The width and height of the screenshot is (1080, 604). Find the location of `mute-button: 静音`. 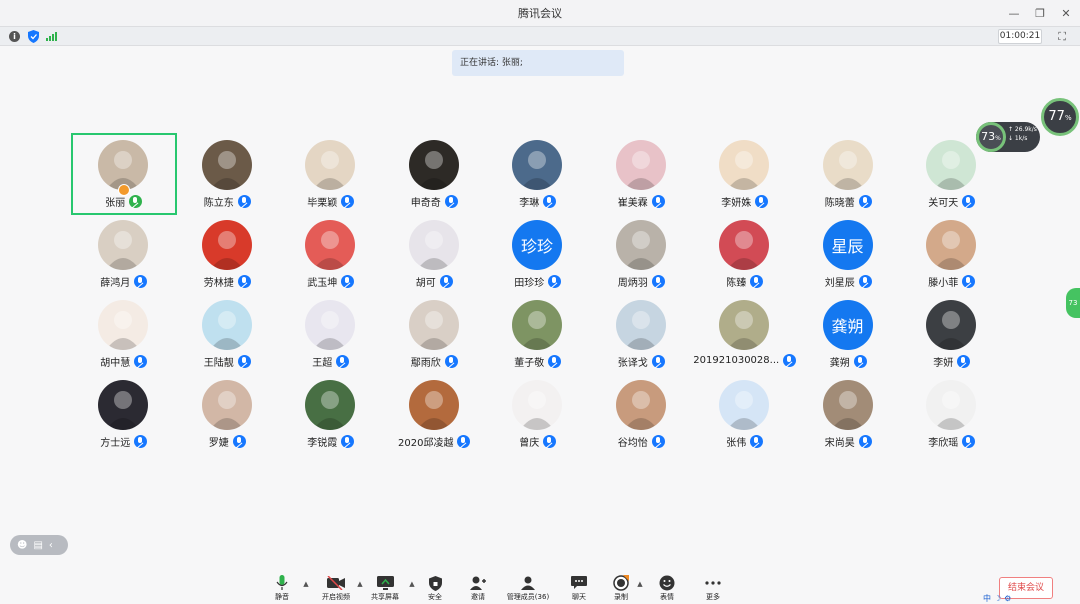

mute-button: 静音 is located at coordinates (282, 588).